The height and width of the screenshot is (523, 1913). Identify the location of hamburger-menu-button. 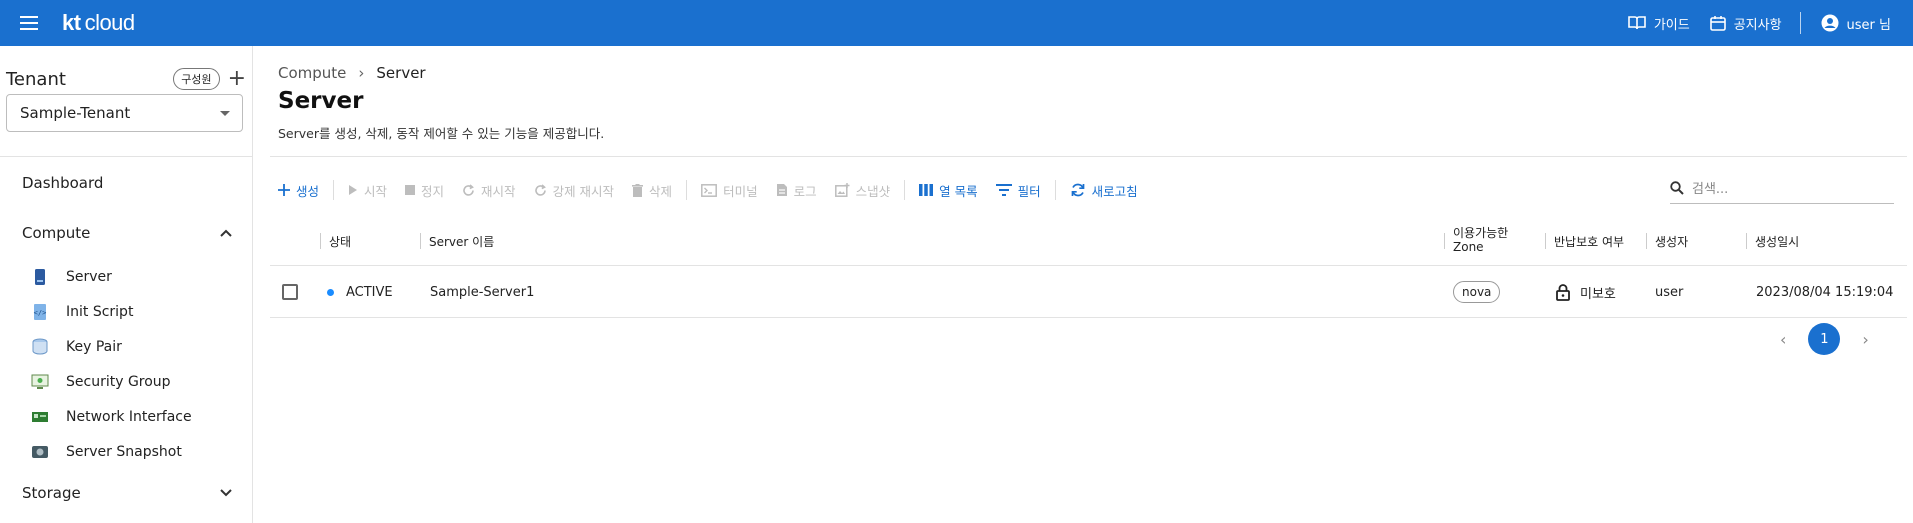
(29, 23).